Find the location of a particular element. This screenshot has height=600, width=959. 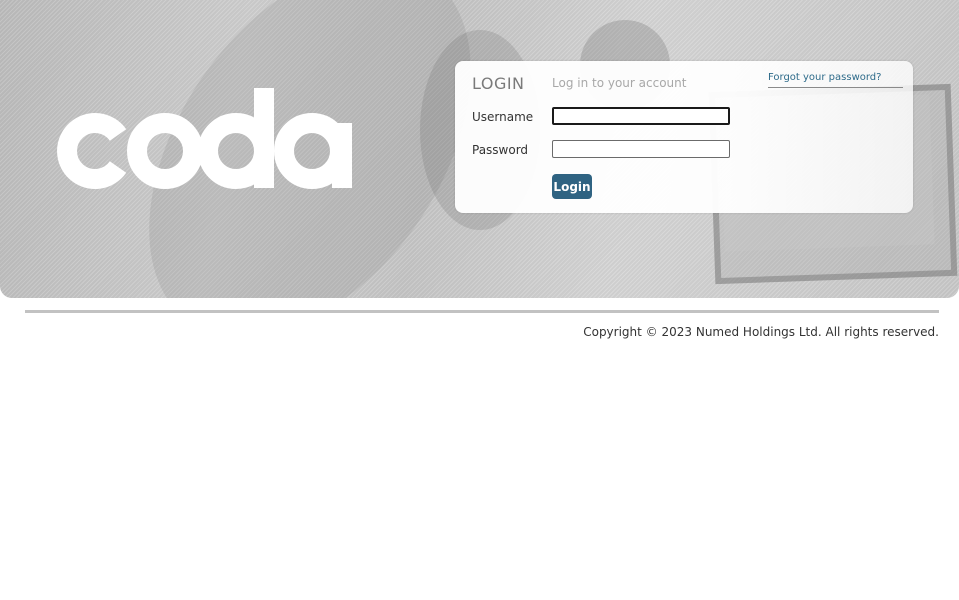

username-label: Username is located at coordinates (503, 117).